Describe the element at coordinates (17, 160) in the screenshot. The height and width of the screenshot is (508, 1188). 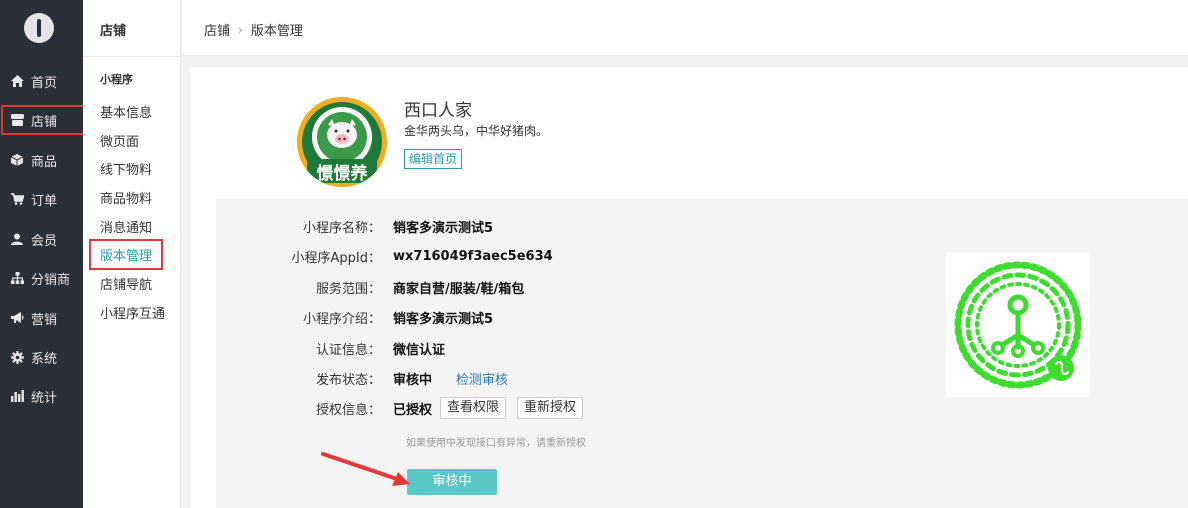
I see `box-icon` at that location.